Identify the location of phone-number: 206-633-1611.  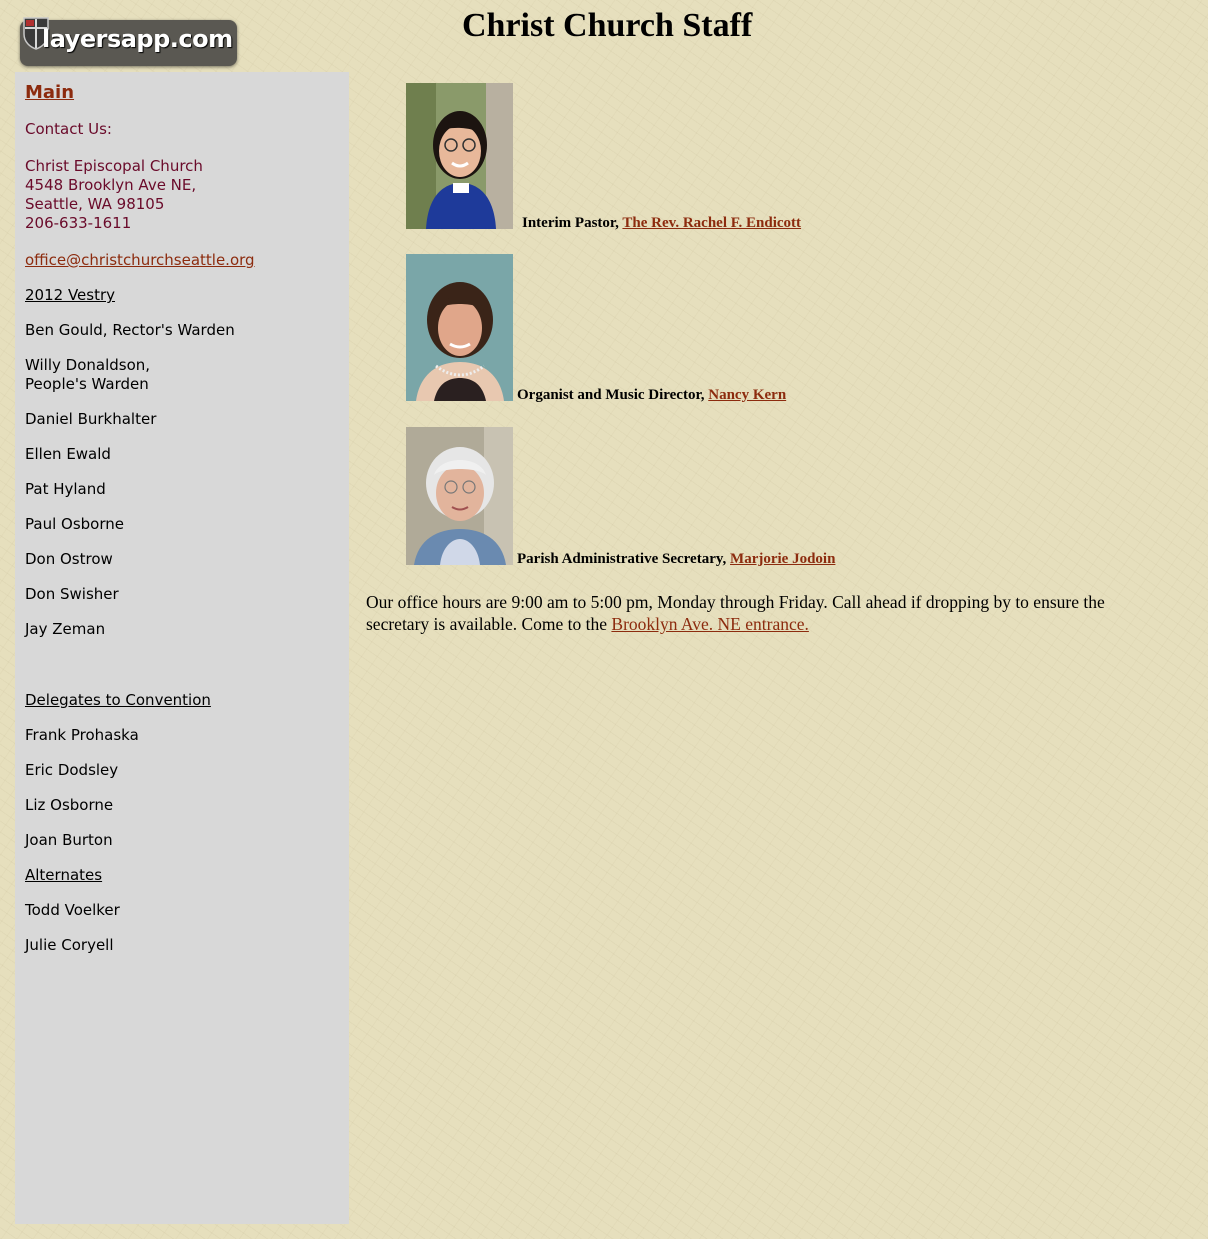
(78, 223).